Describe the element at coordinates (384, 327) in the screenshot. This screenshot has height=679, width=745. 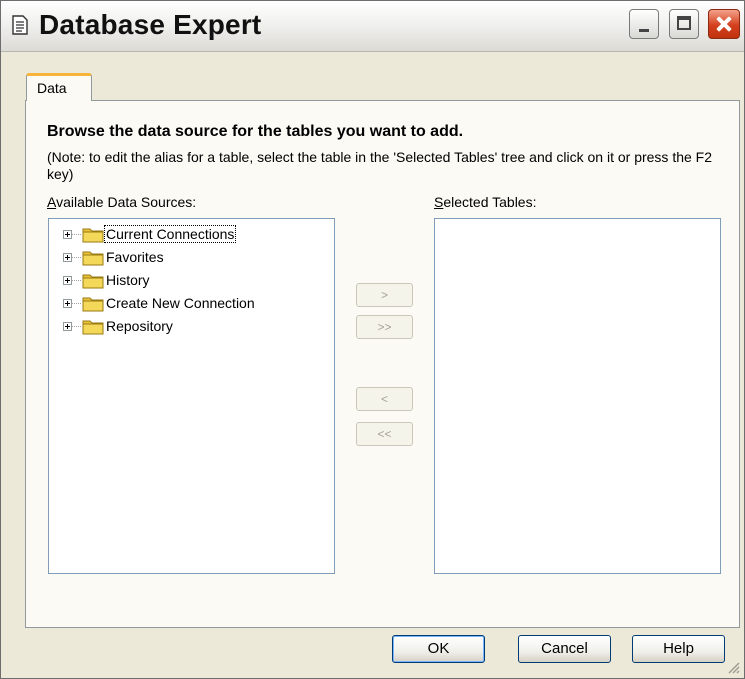
I see `add-all-tables-button: >>` at that location.